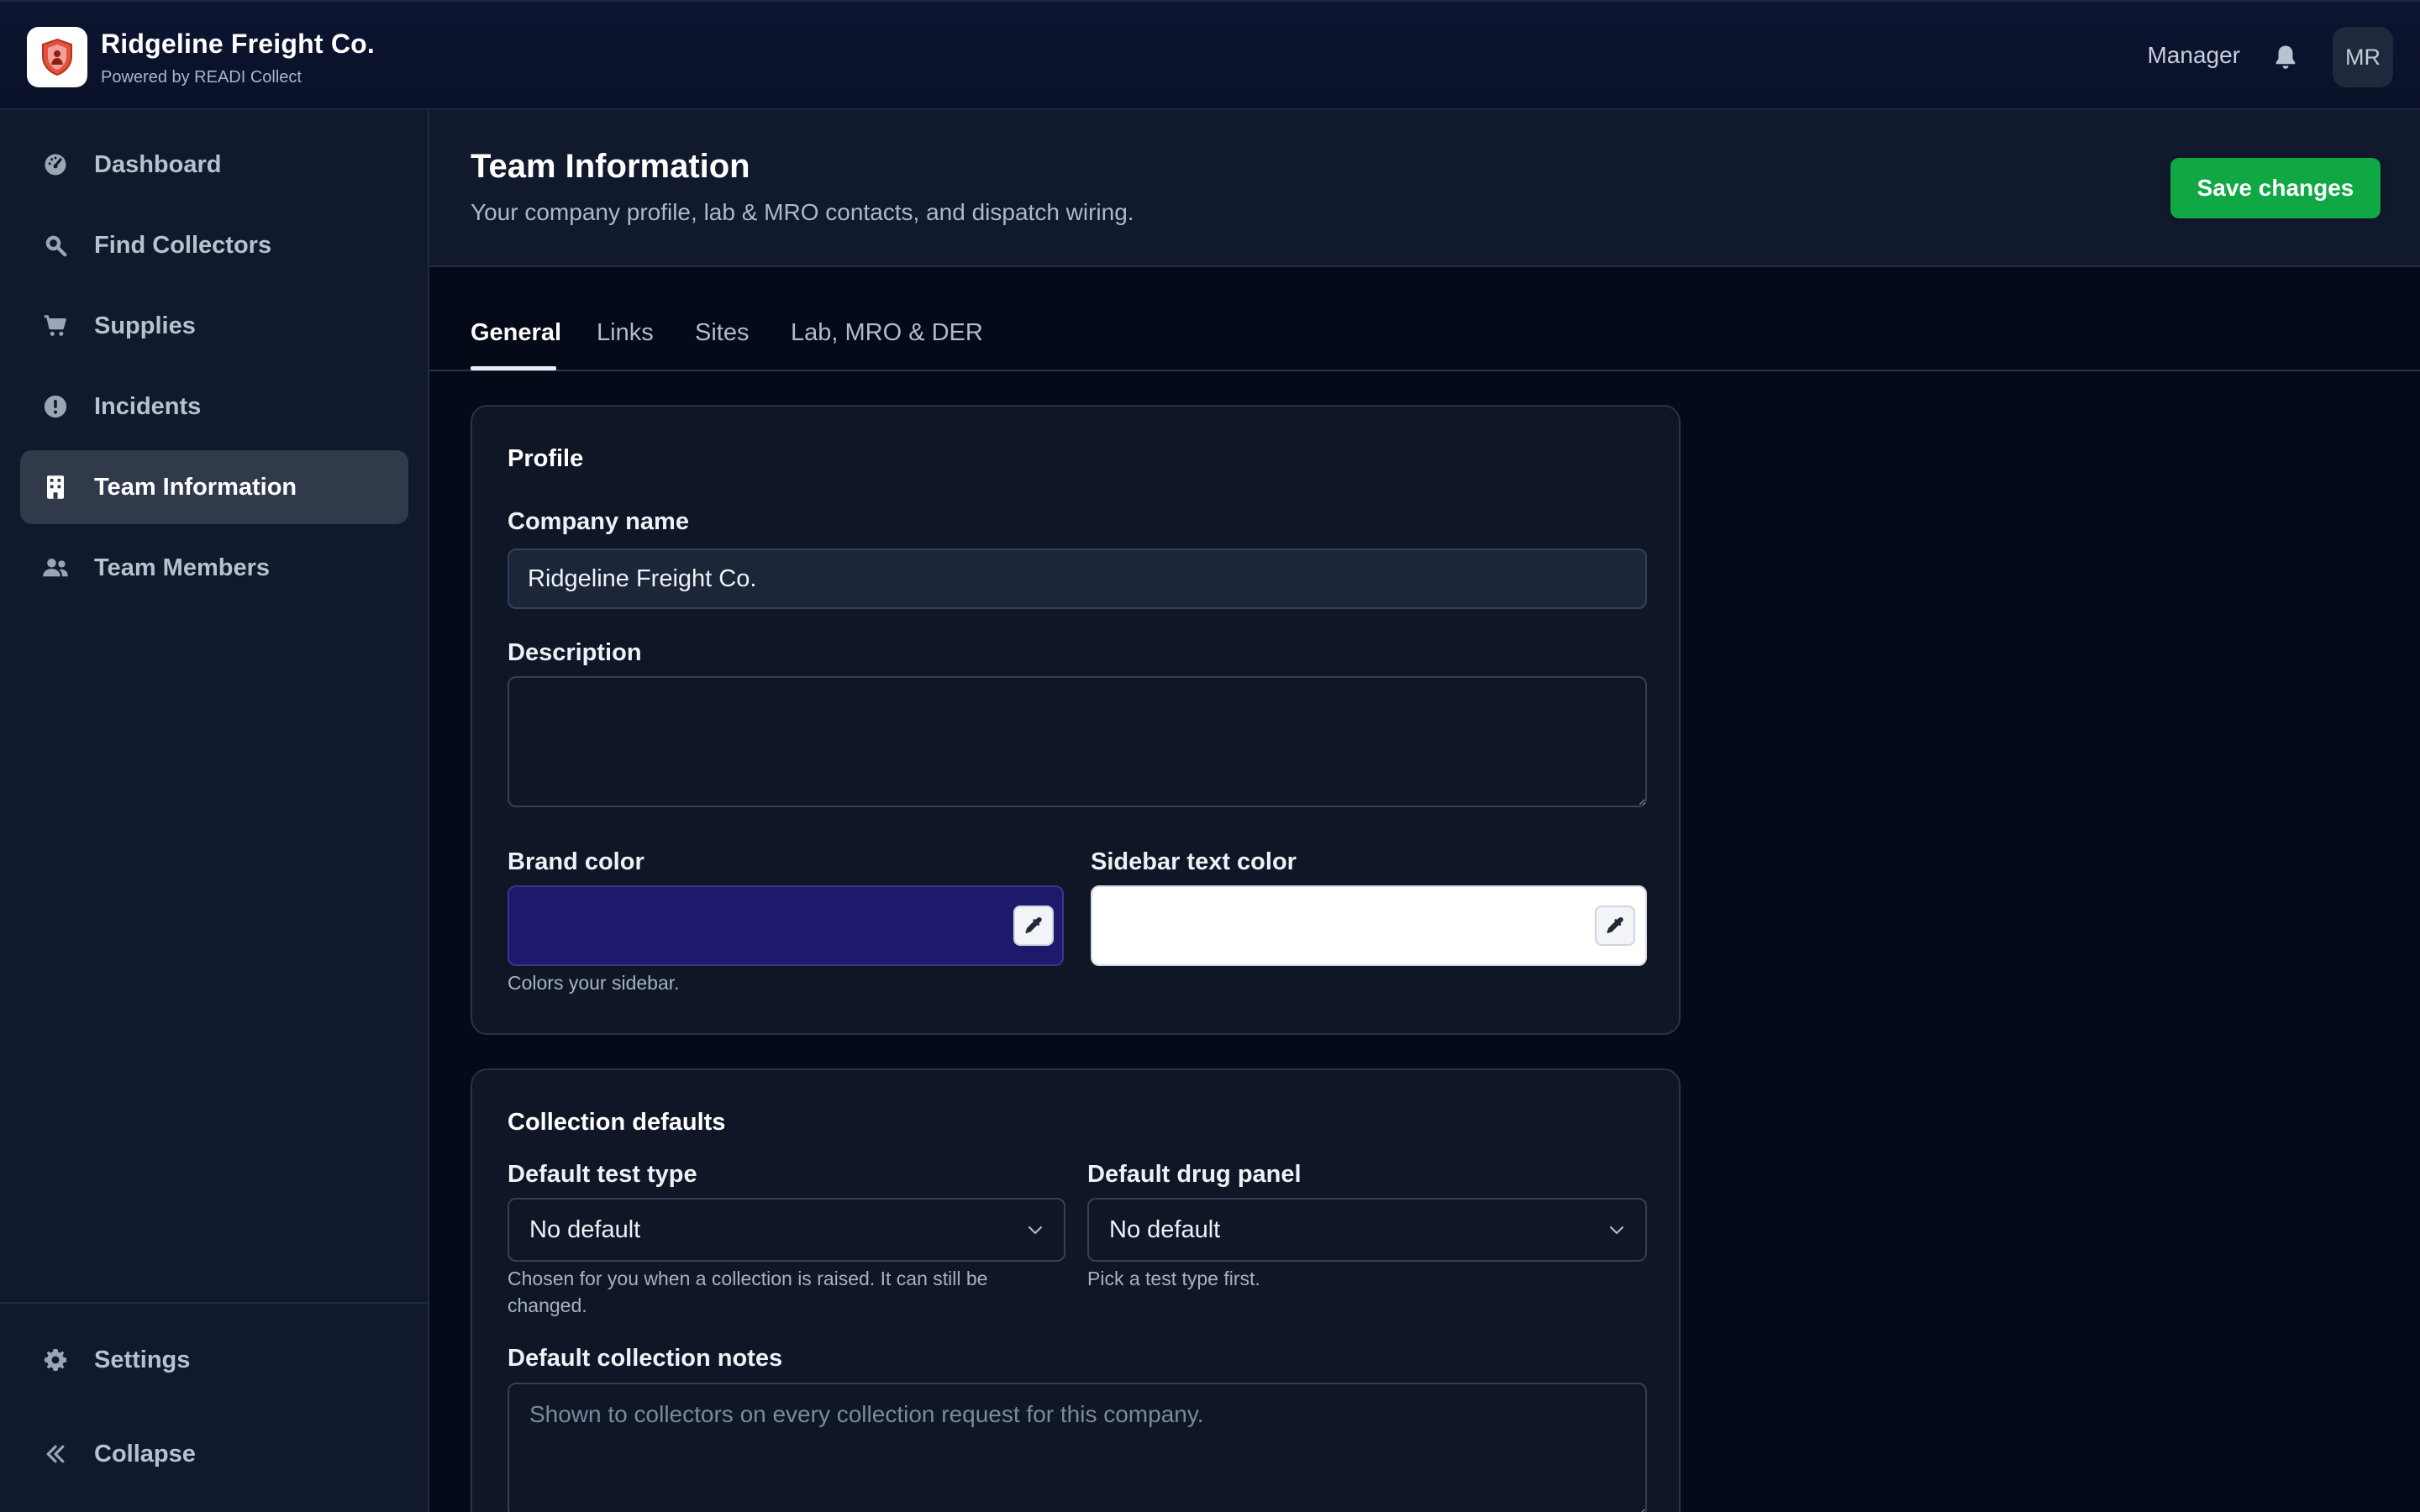 Image resolution: width=2420 pixels, height=1512 pixels. Describe the element at coordinates (182, 567) in the screenshot. I see `sidebar-item-label: Team Members` at that location.